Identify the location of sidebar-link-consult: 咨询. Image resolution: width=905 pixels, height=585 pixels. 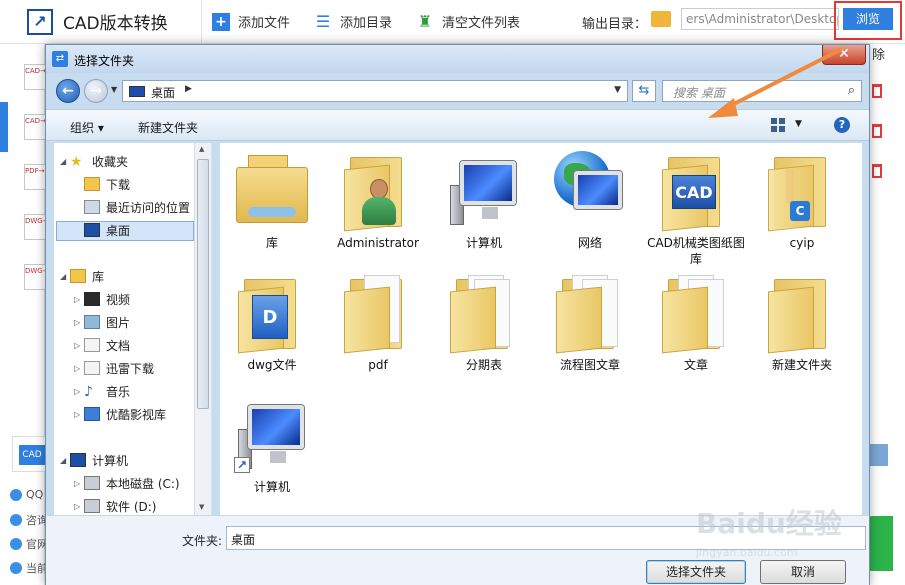
(29, 520).